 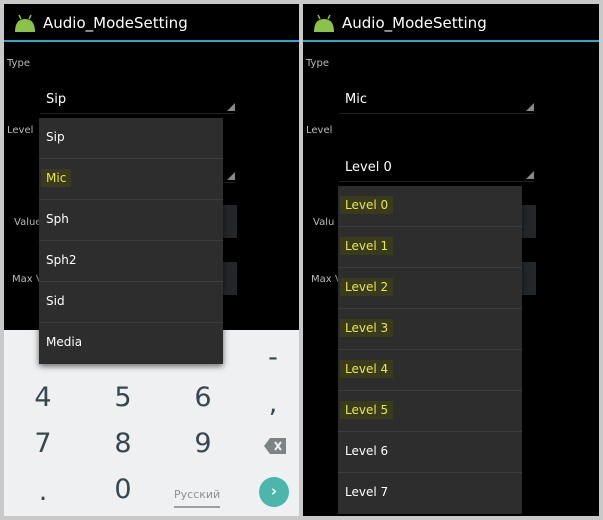 I want to click on key-5: 5, so click(x=123, y=397).